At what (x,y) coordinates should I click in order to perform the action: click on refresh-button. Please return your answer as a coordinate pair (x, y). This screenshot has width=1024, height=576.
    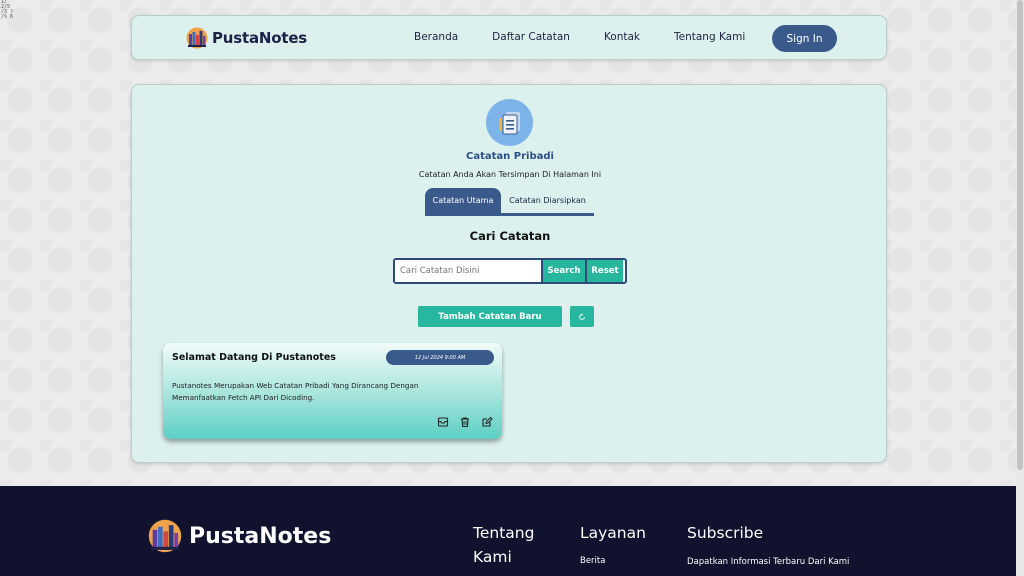
    Looking at the image, I should click on (582, 316).